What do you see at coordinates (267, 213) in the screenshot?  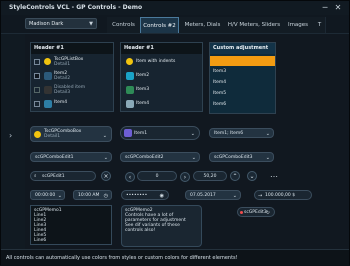 I see `refresh-icon: ↻` at bounding box center [267, 213].